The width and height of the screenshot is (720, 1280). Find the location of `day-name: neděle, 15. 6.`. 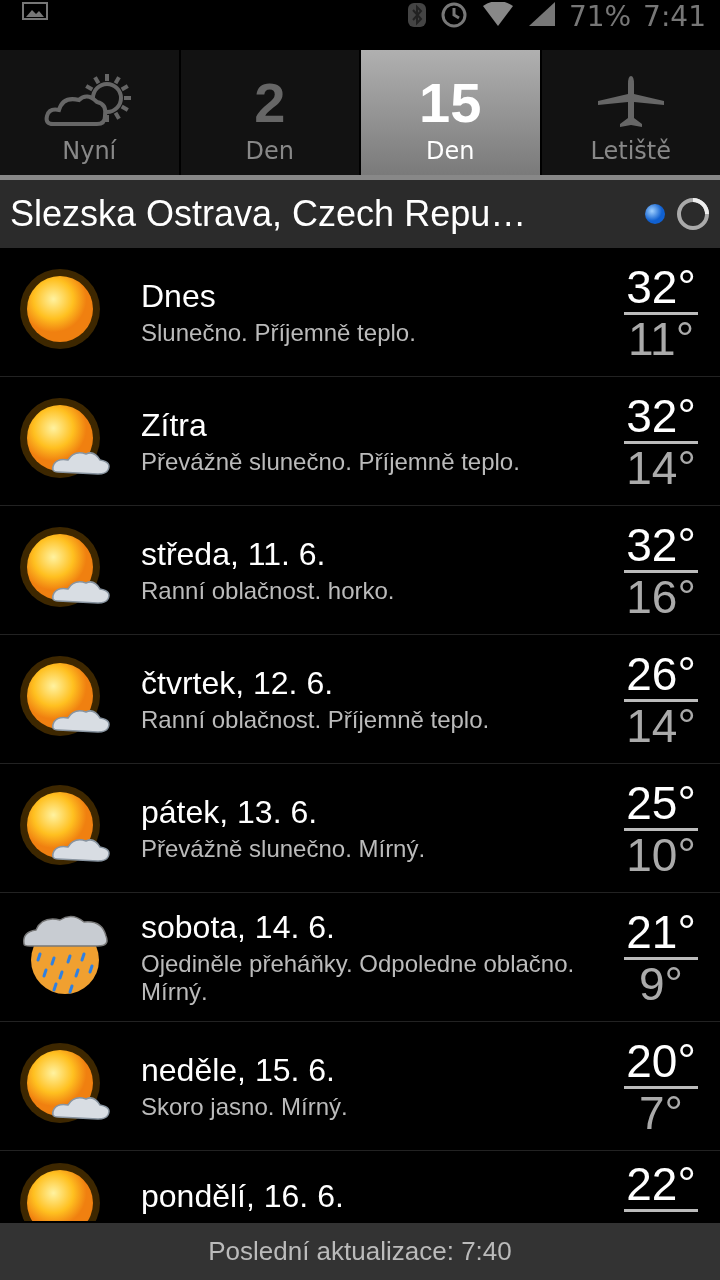

day-name: neděle, 15. 6. is located at coordinates (238, 1070).